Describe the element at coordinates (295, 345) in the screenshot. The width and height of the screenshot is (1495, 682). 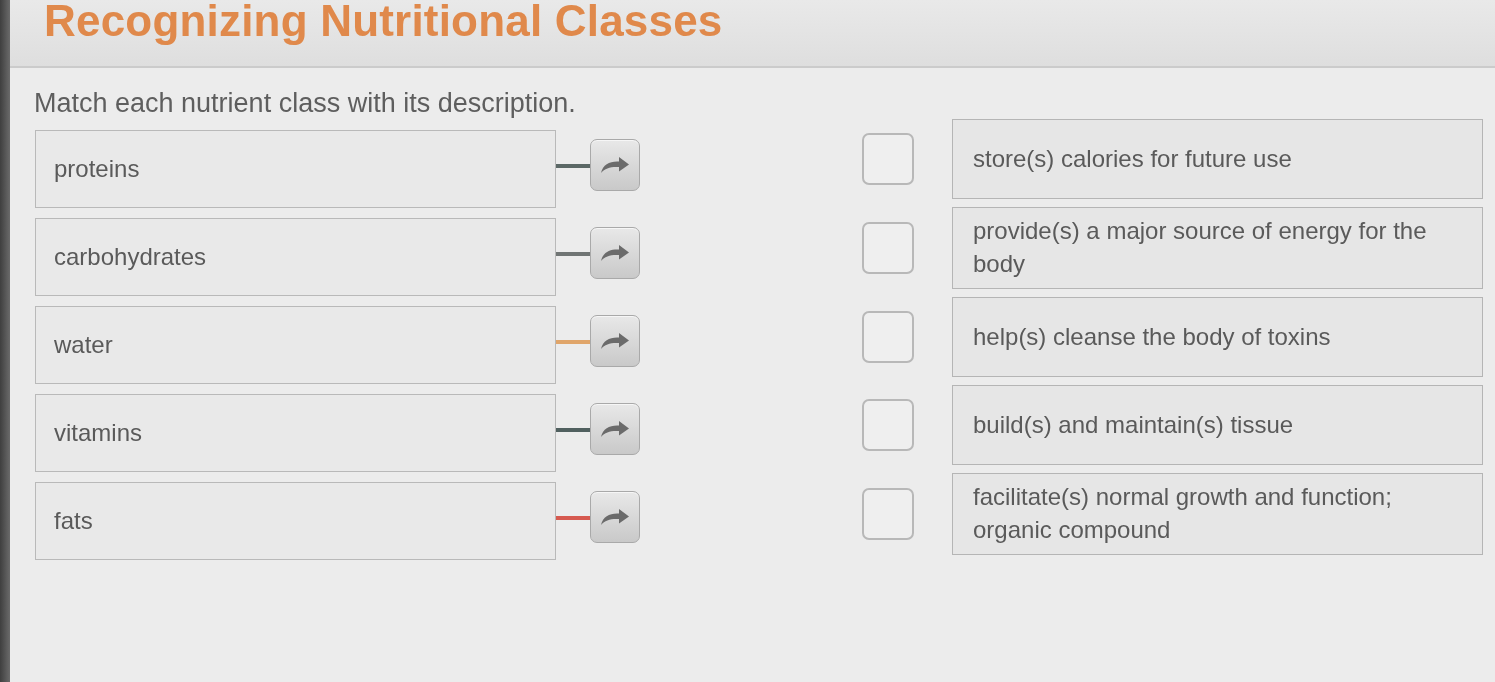
I see `nutrient-card: water` at that location.